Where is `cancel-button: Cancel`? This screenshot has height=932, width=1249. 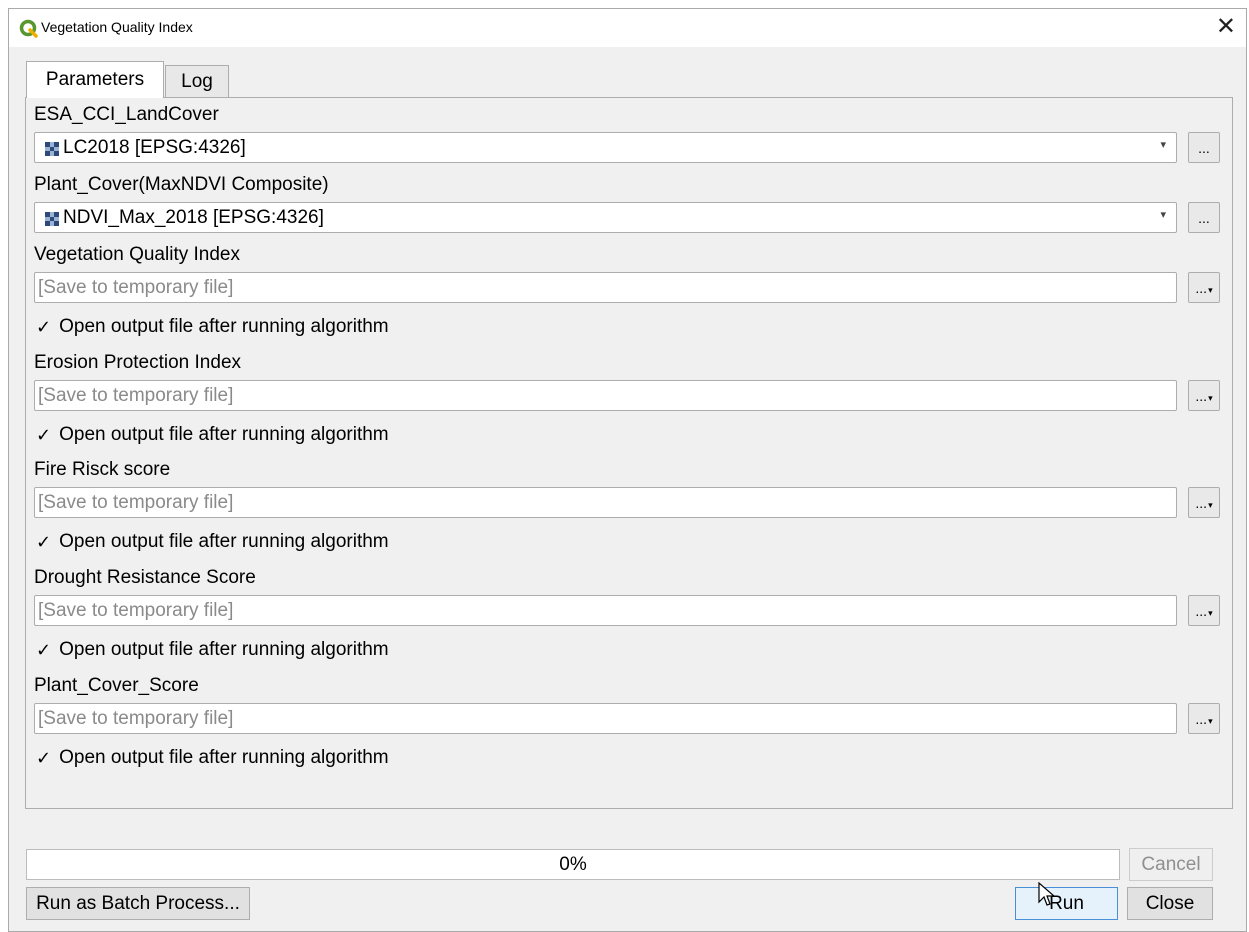 cancel-button: Cancel is located at coordinates (1171, 864).